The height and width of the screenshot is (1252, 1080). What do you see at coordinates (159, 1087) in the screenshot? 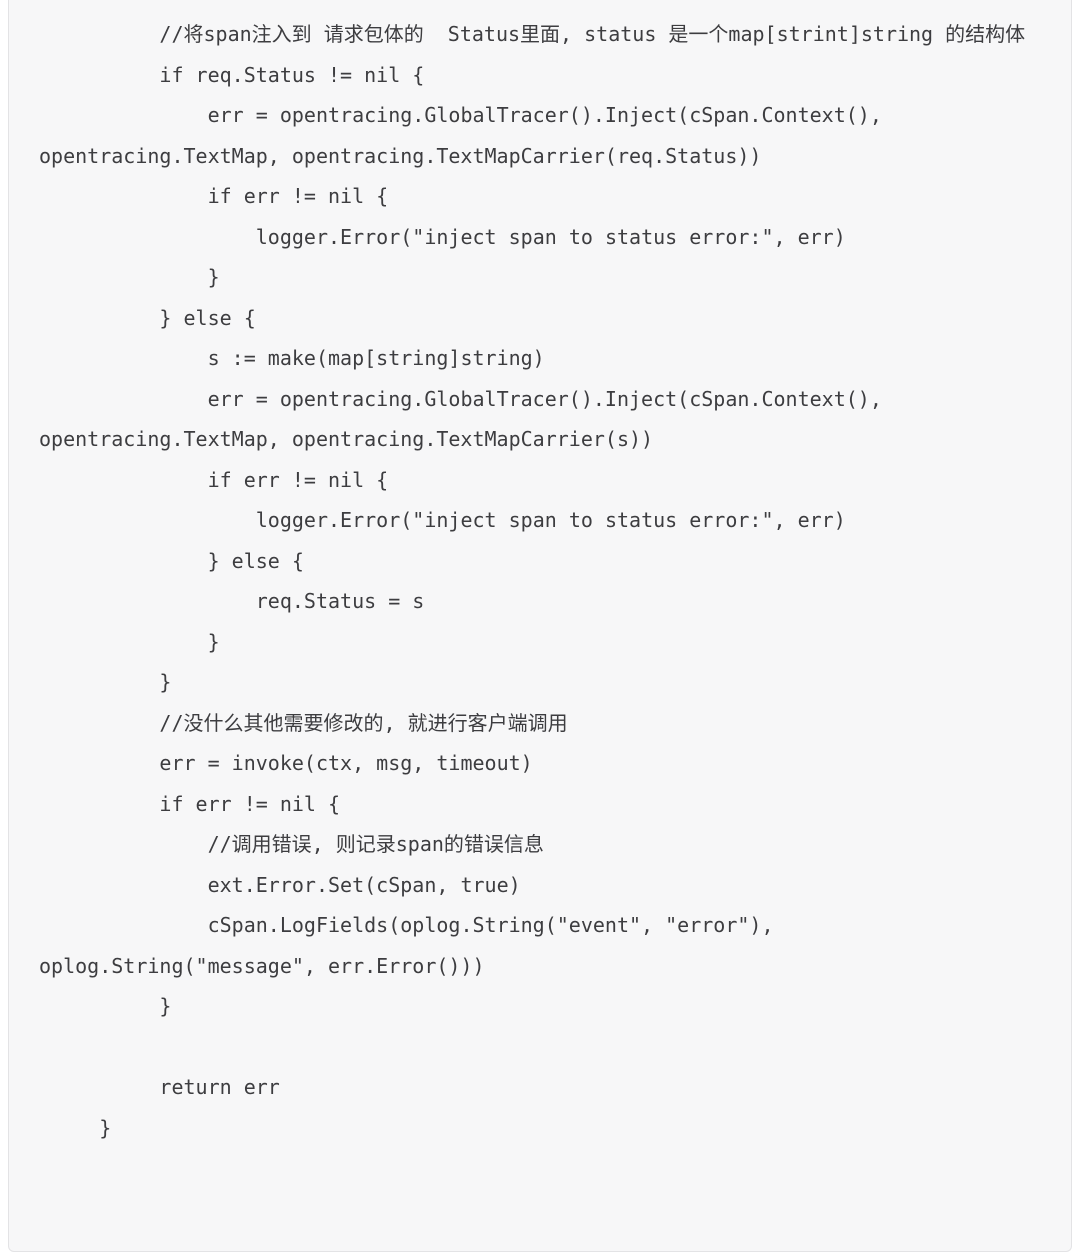
I see `code-line: return err` at bounding box center [159, 1087].